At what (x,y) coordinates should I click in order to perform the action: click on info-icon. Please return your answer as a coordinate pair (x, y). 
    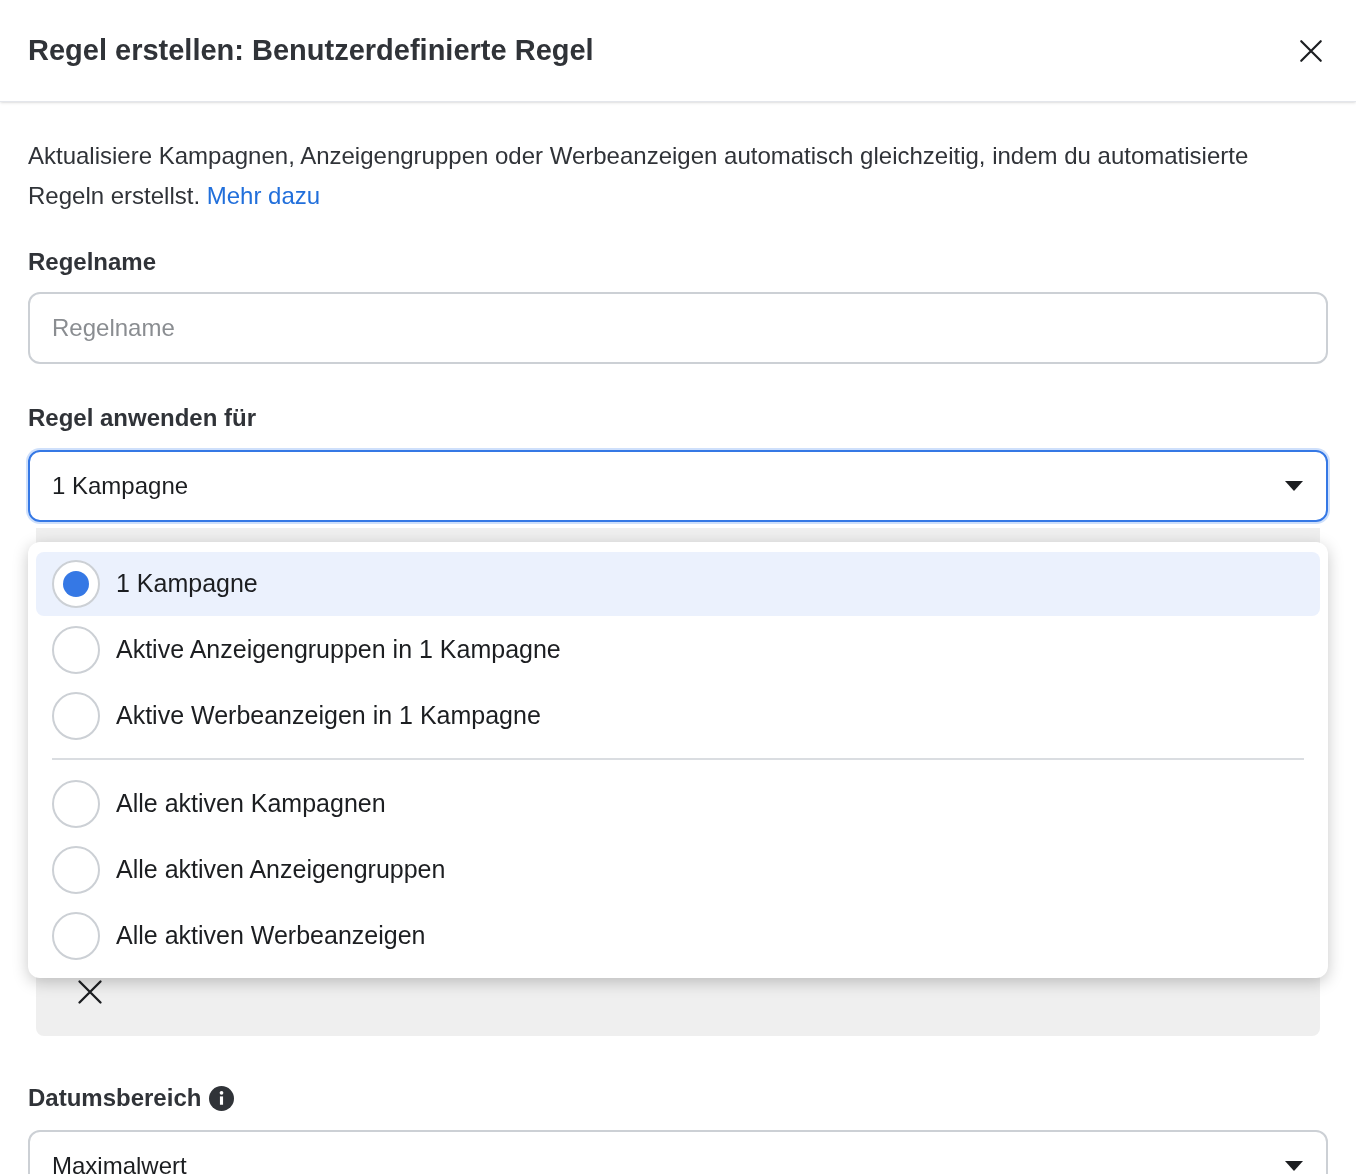
    Looking at the image, I should click on (222, 1098).